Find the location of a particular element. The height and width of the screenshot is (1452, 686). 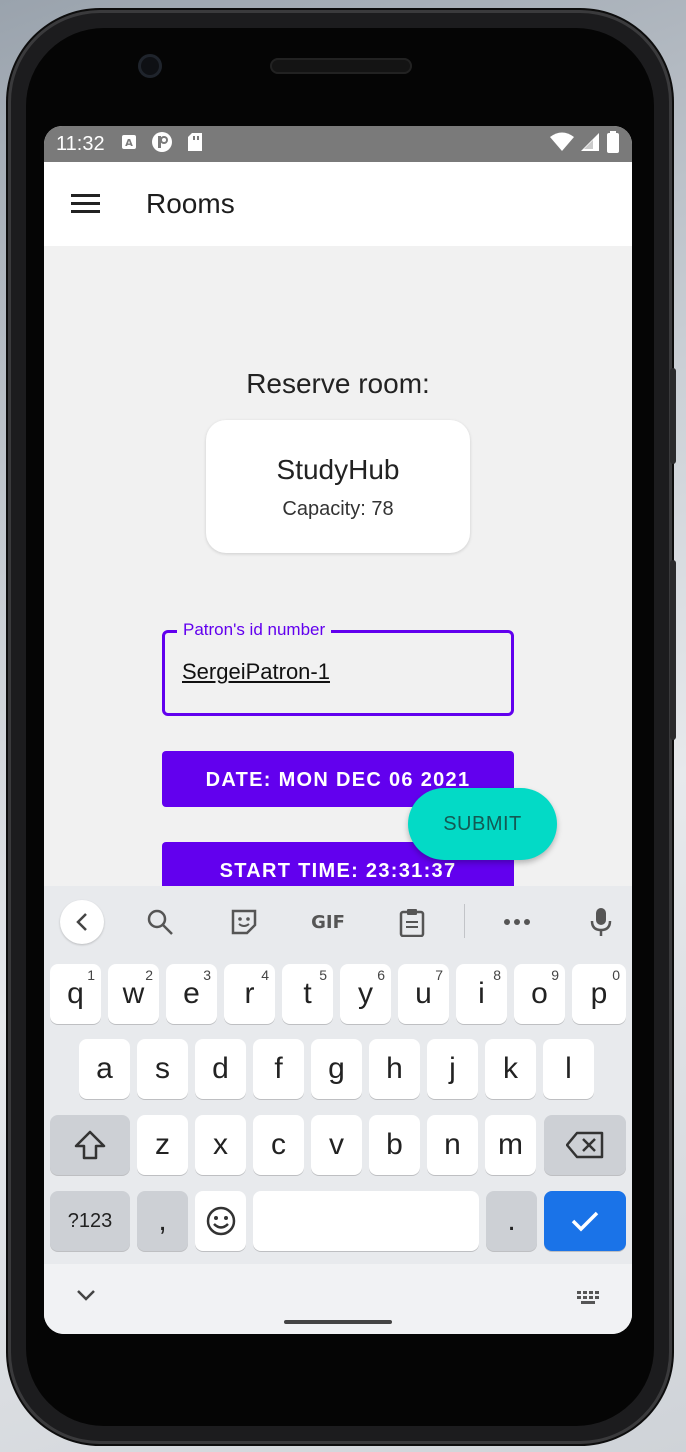

key-w: w2 is located at coordinates (133, 994).